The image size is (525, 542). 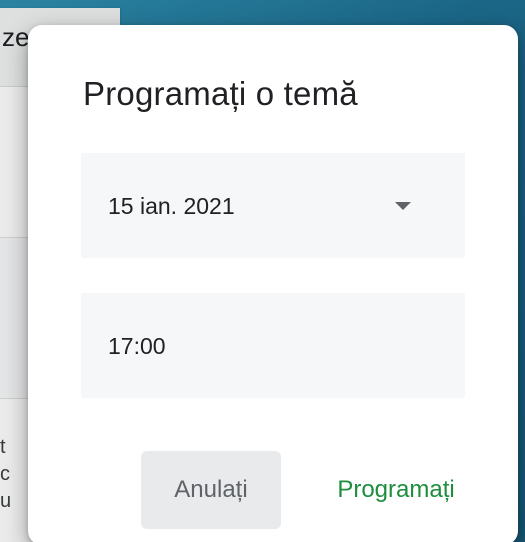 I want to click on time-value: 17:00, so click(x=137, y=346).